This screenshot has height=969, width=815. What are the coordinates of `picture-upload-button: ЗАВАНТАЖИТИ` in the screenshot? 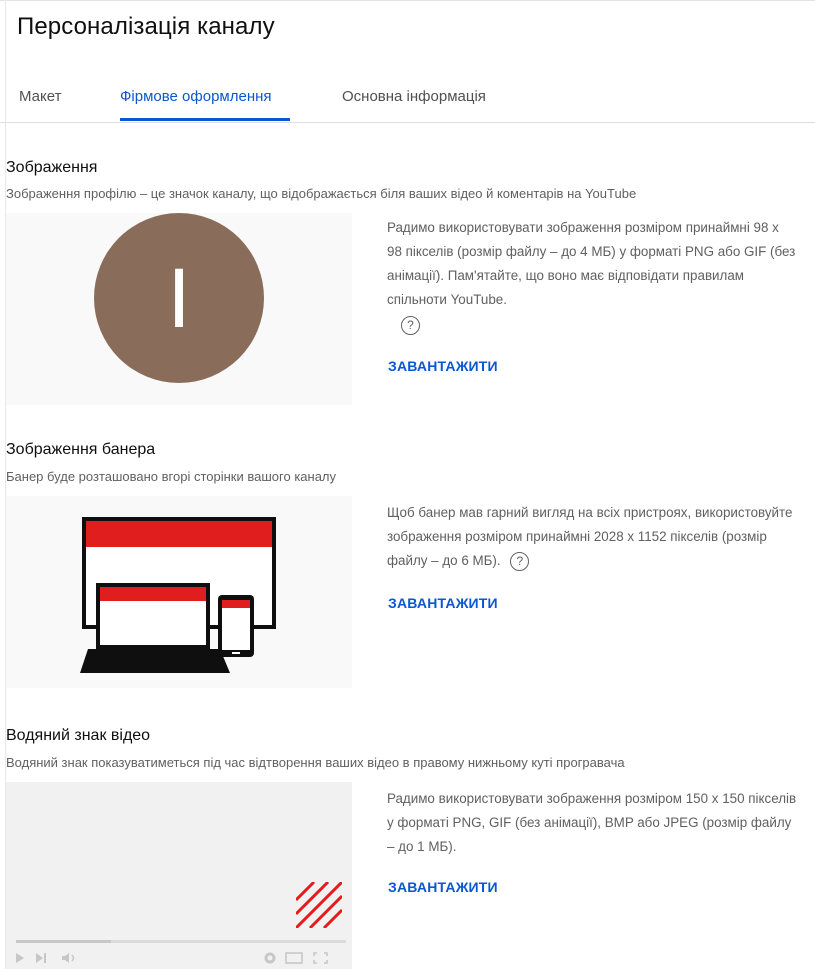 It's located at (443, 366).